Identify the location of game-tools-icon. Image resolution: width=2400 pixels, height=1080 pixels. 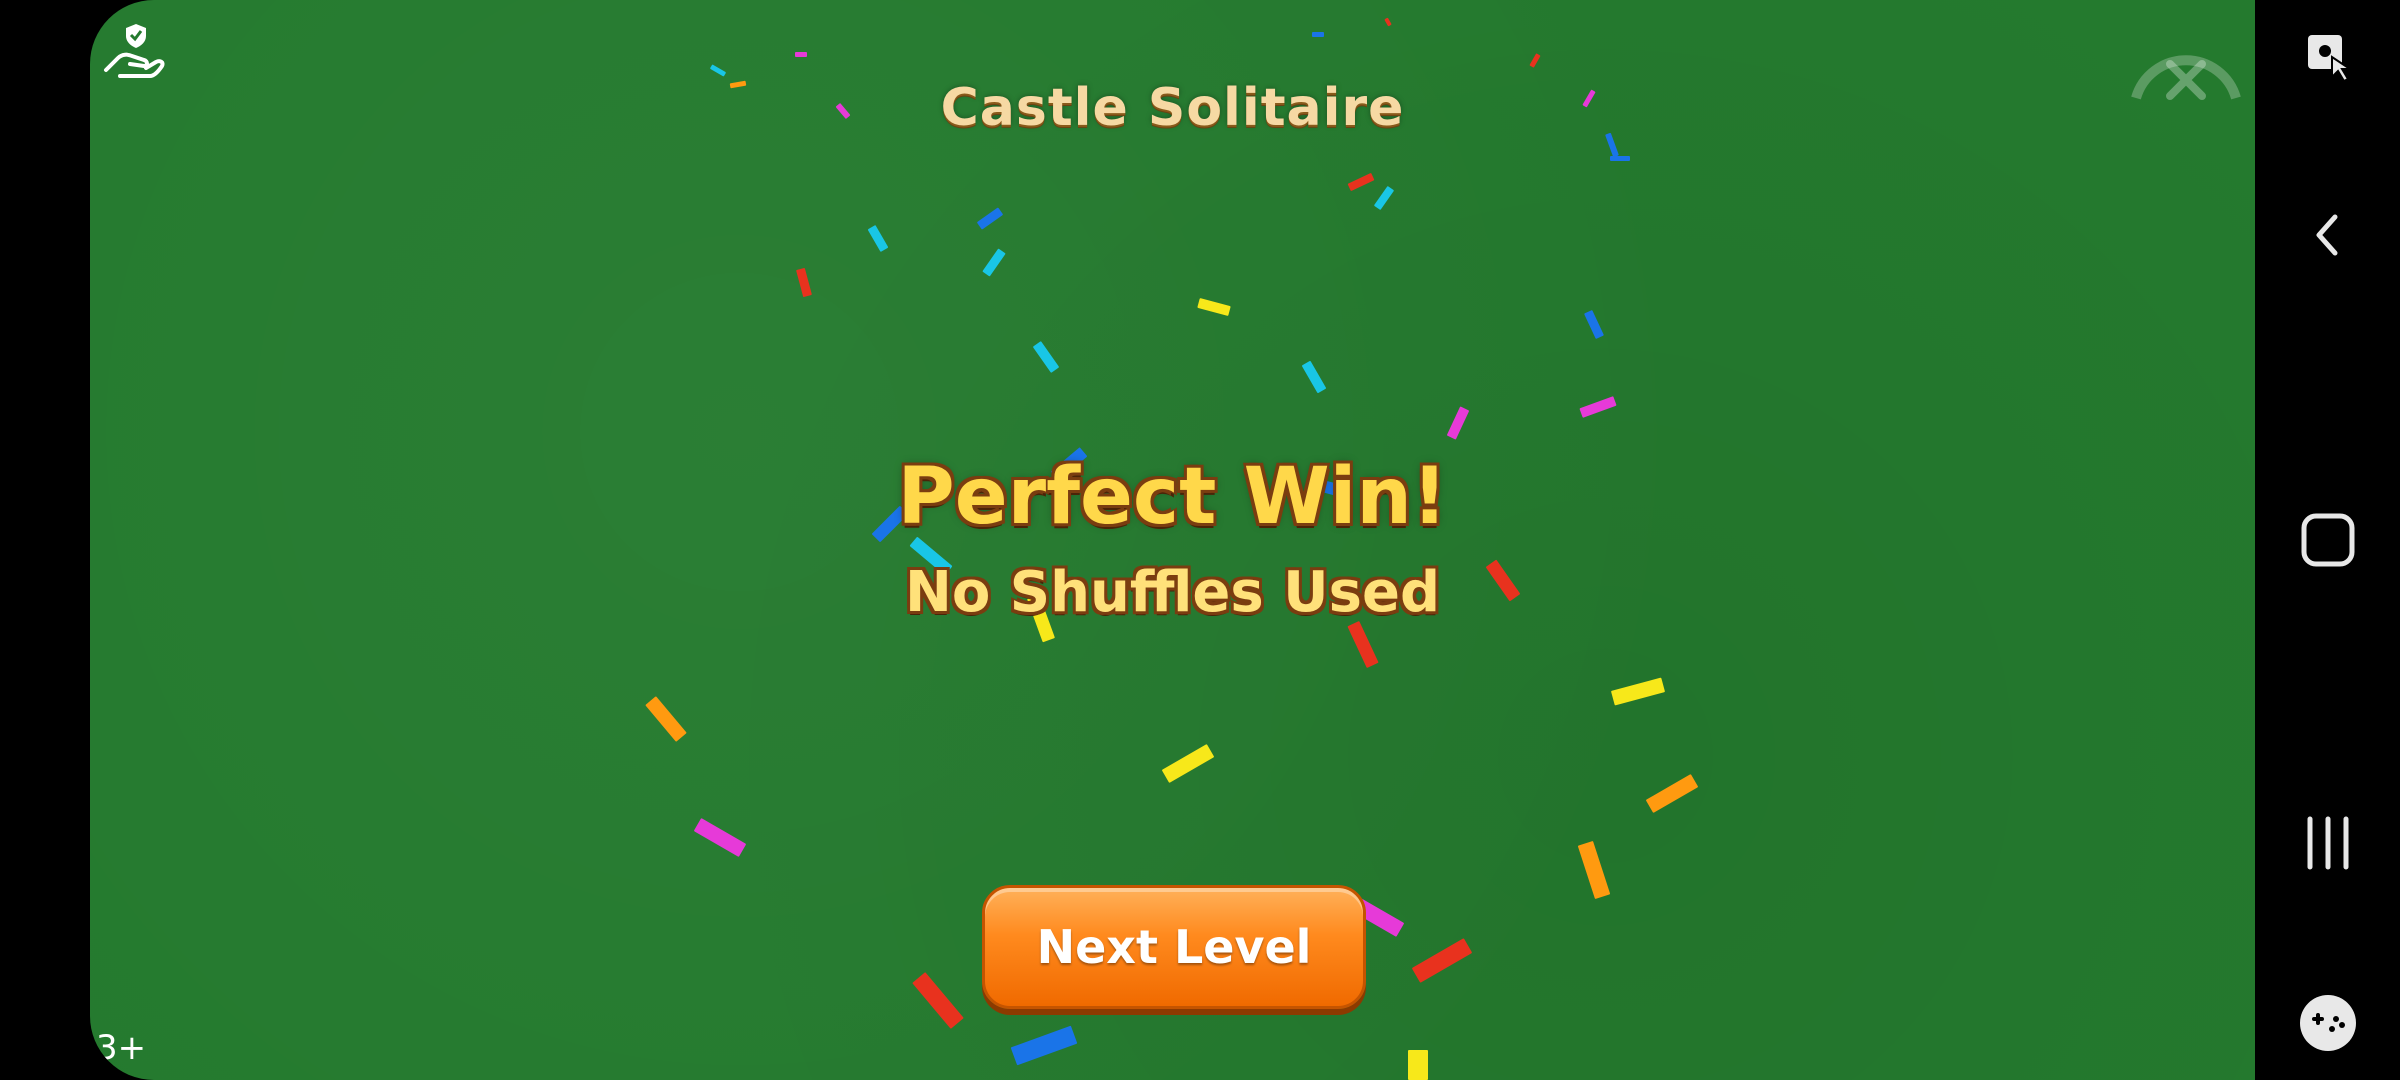
(2327, 1023).